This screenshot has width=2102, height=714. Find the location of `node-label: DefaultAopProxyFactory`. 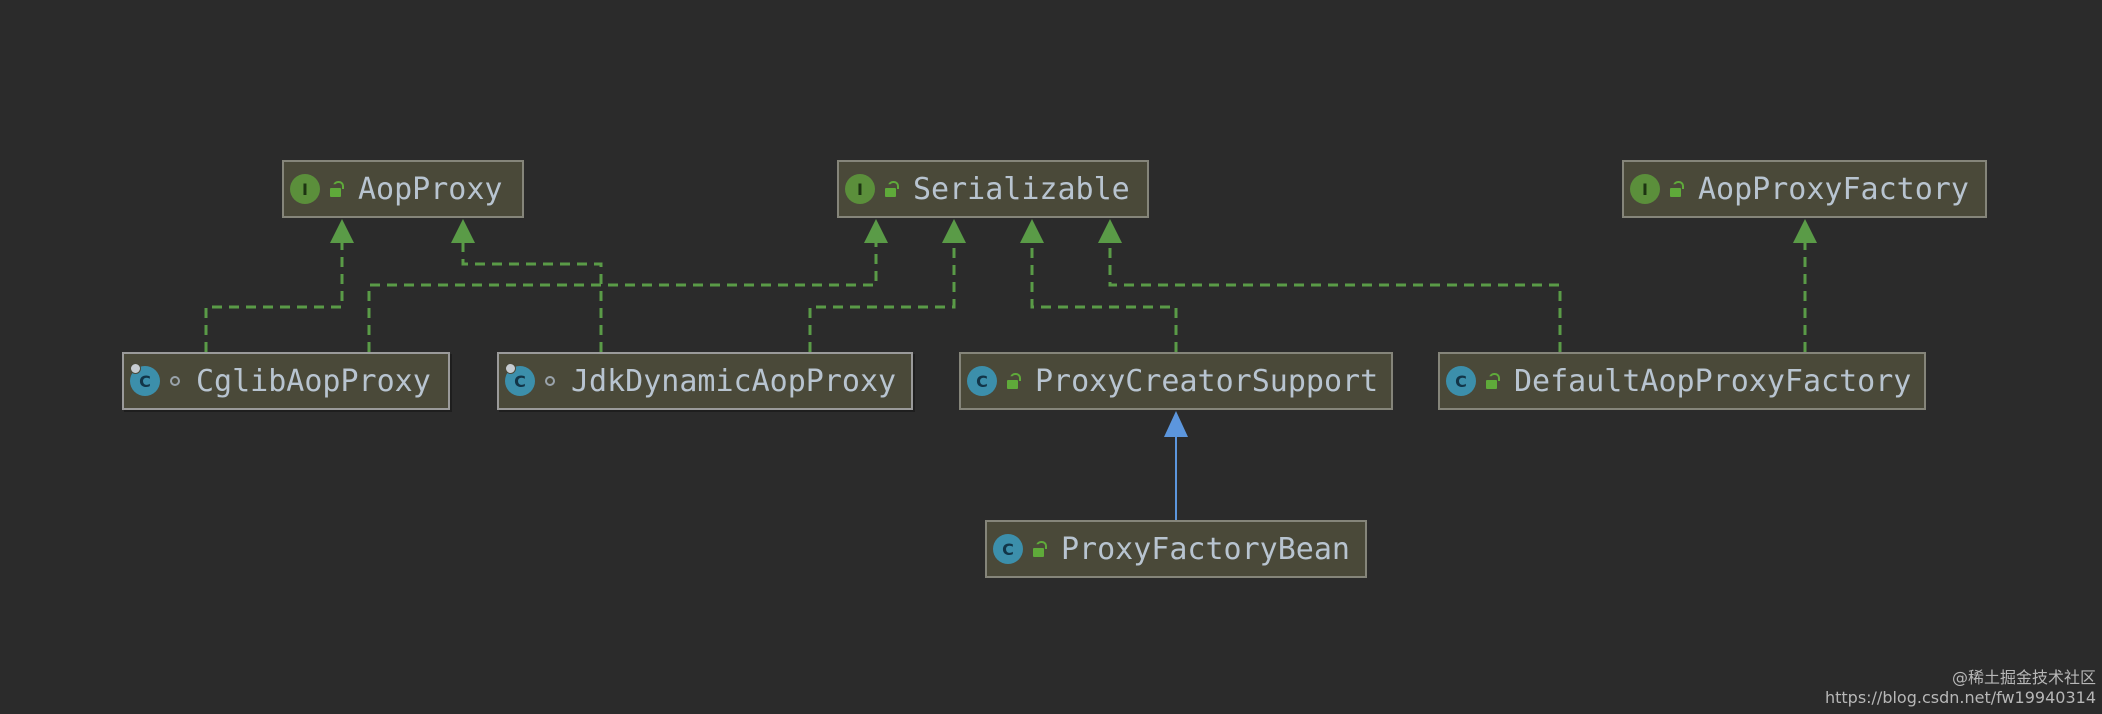

node-label: DefaultAopProxyFactory is located at coordinates (1713, 381).